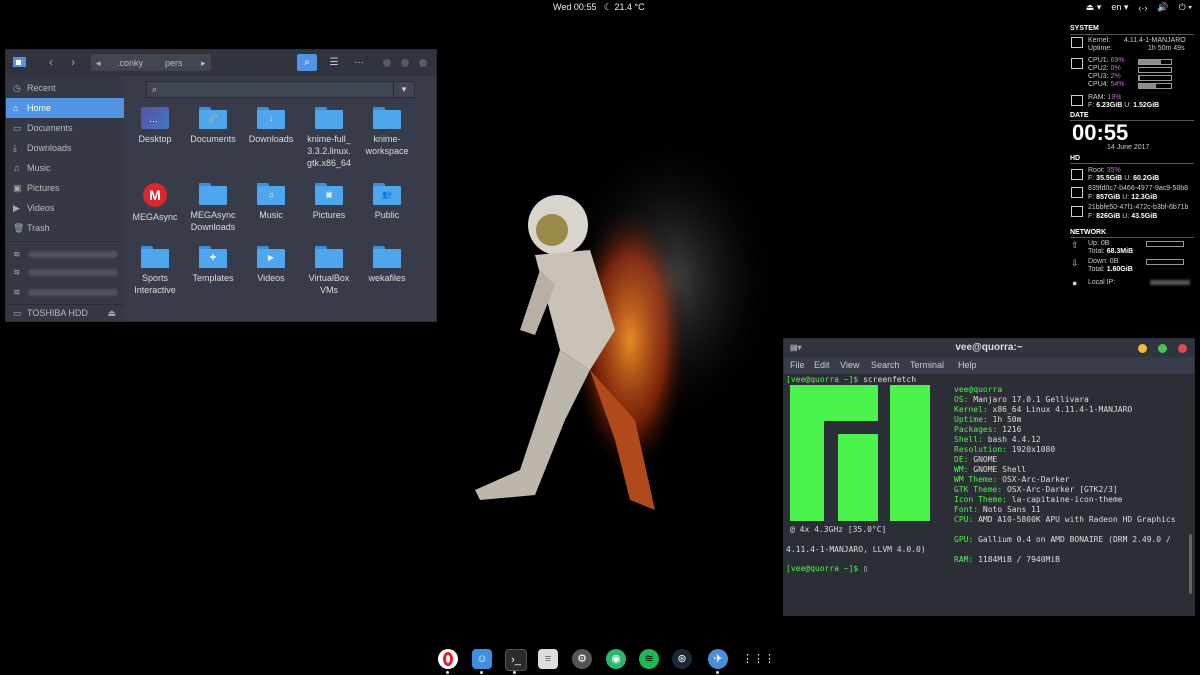  What do you see at coordinates (758, 659) in the screenshot?
I see `app-grid-icon: ⋮⋮⋮` at bounding box center [758, 659].